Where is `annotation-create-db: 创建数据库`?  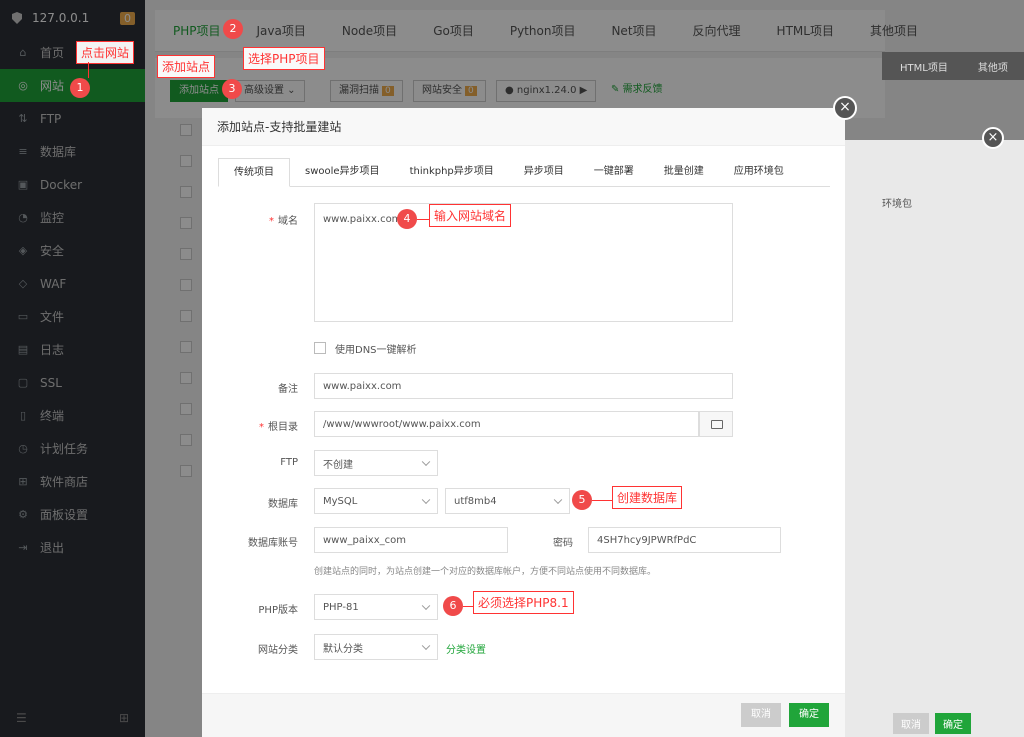
annotation-create-db: 创建数据库 is located at coordinates (647, 497).